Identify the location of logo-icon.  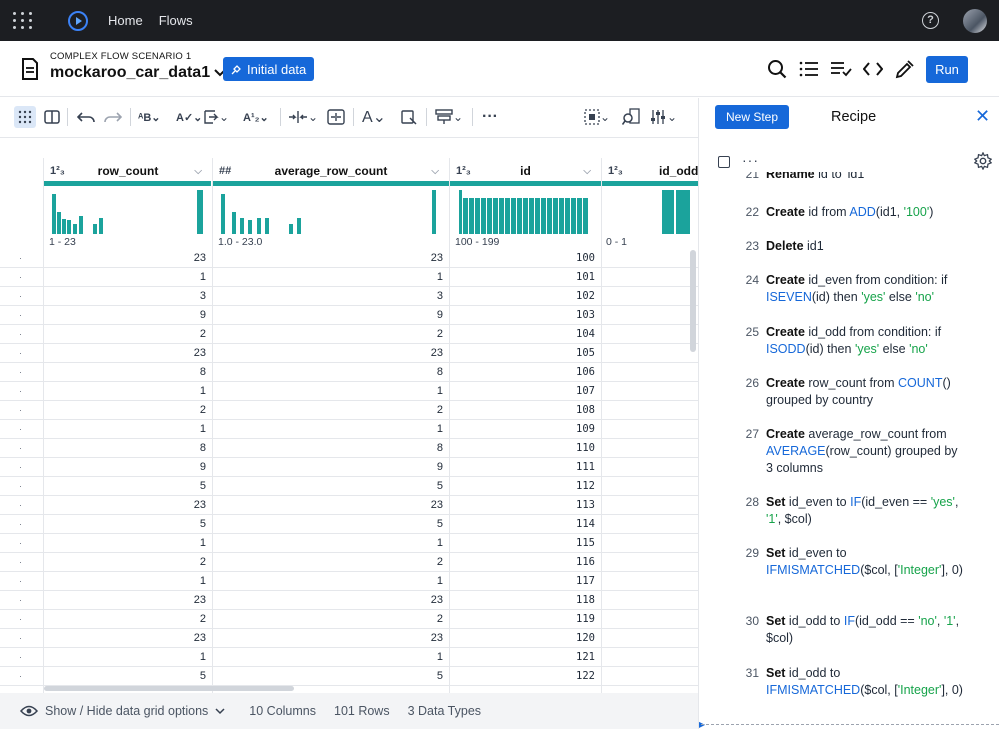
(78, 21).